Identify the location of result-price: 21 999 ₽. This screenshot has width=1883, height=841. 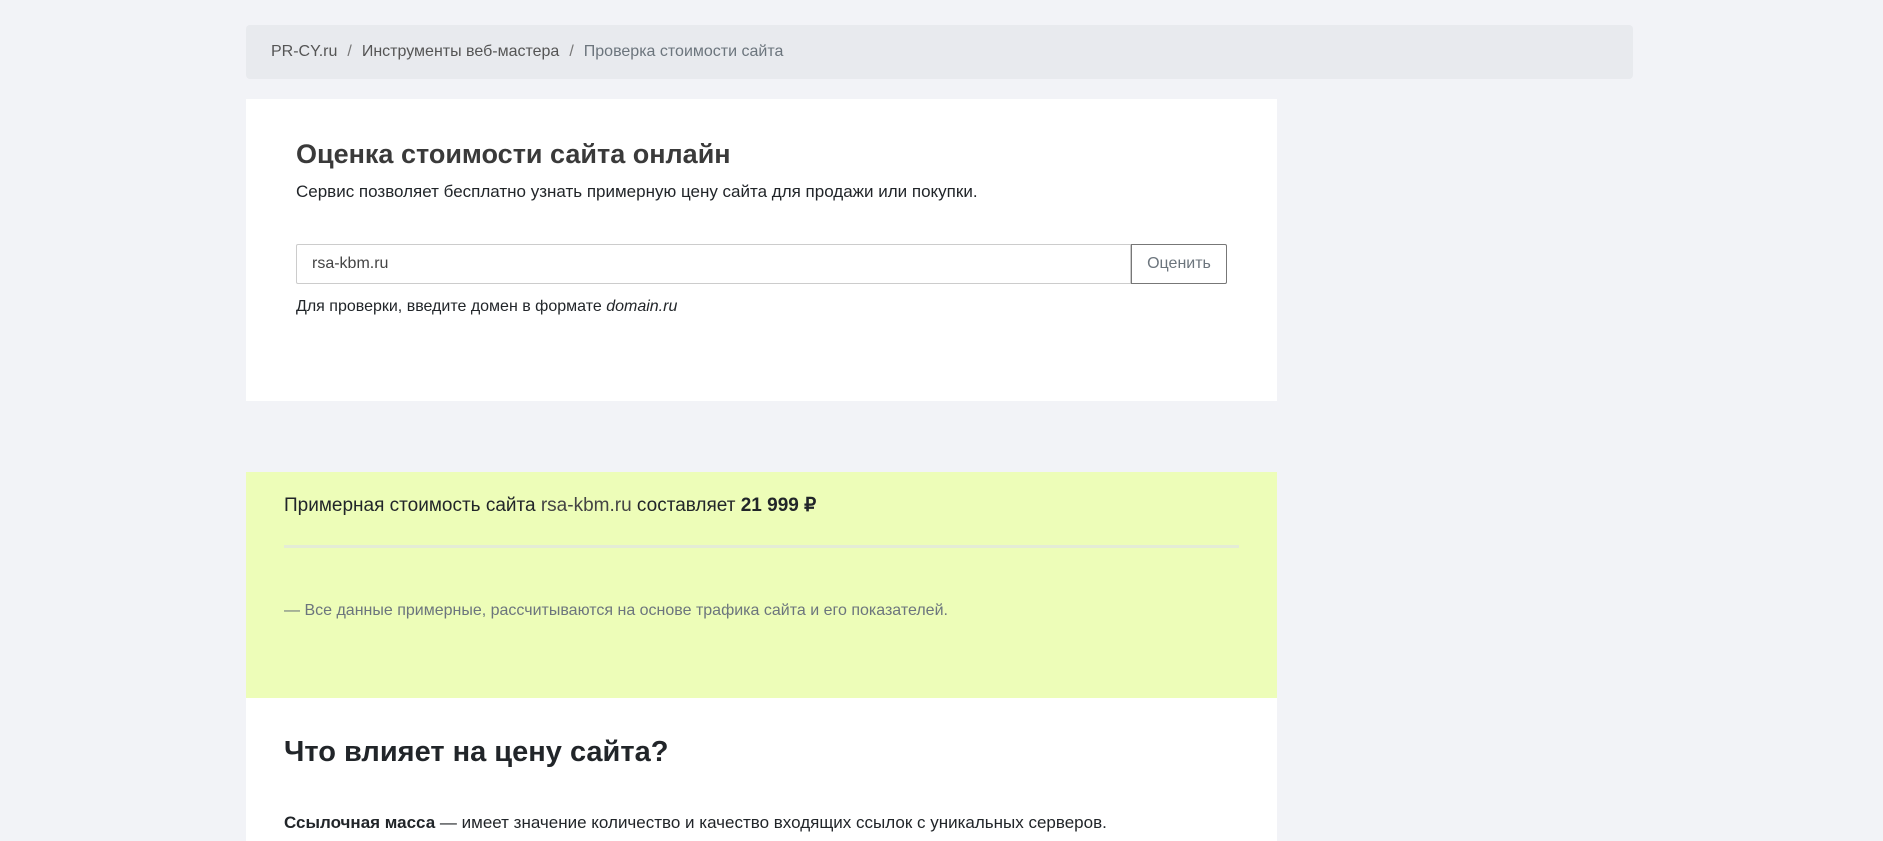
(778, 505).